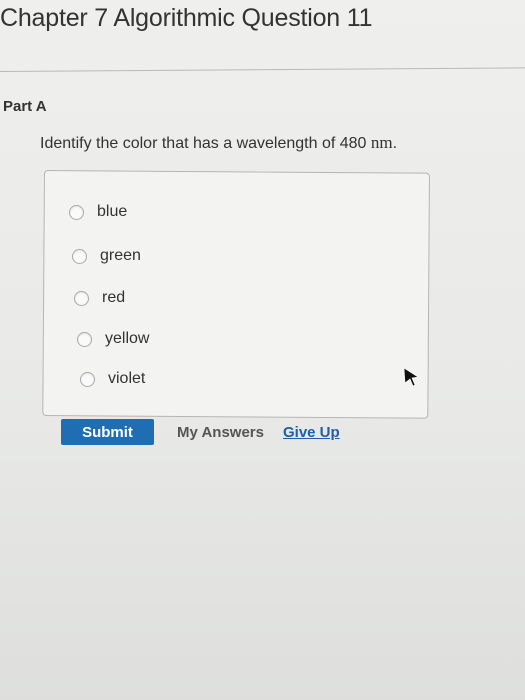 Image resolution: width=525 pixels, height=700 pixels. I want to click on option-label: yellow, so click(127, 338).